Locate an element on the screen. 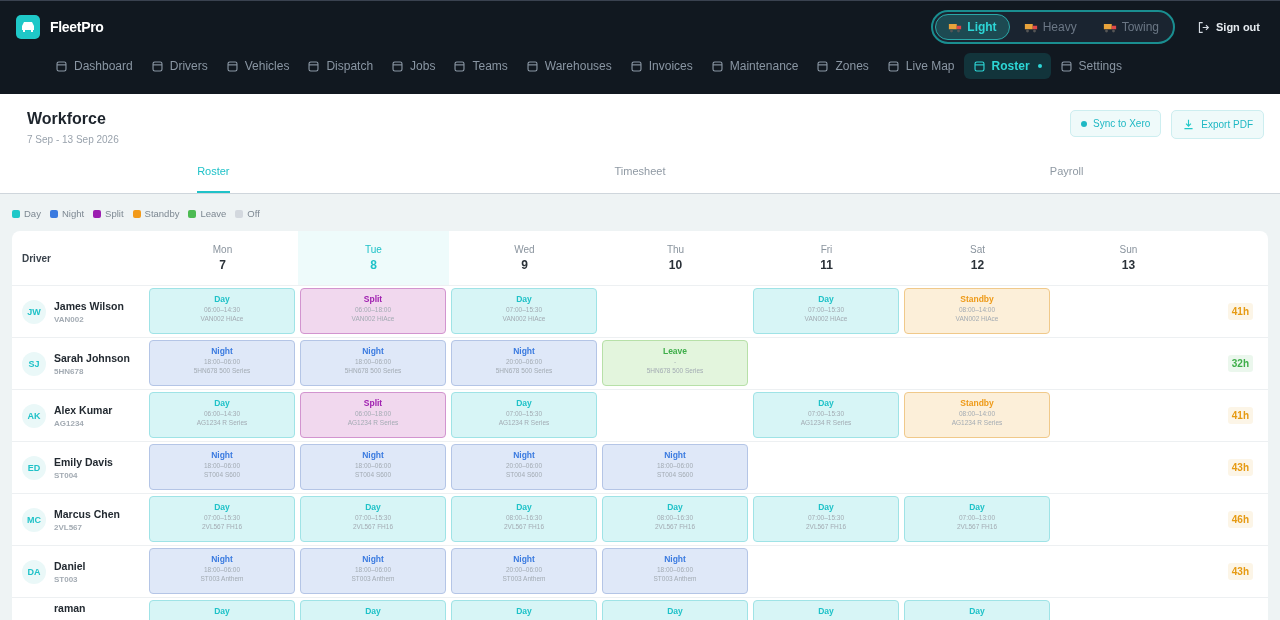 The image size is (1280, 620). calendar-icon is located at coordinates (979, 66).